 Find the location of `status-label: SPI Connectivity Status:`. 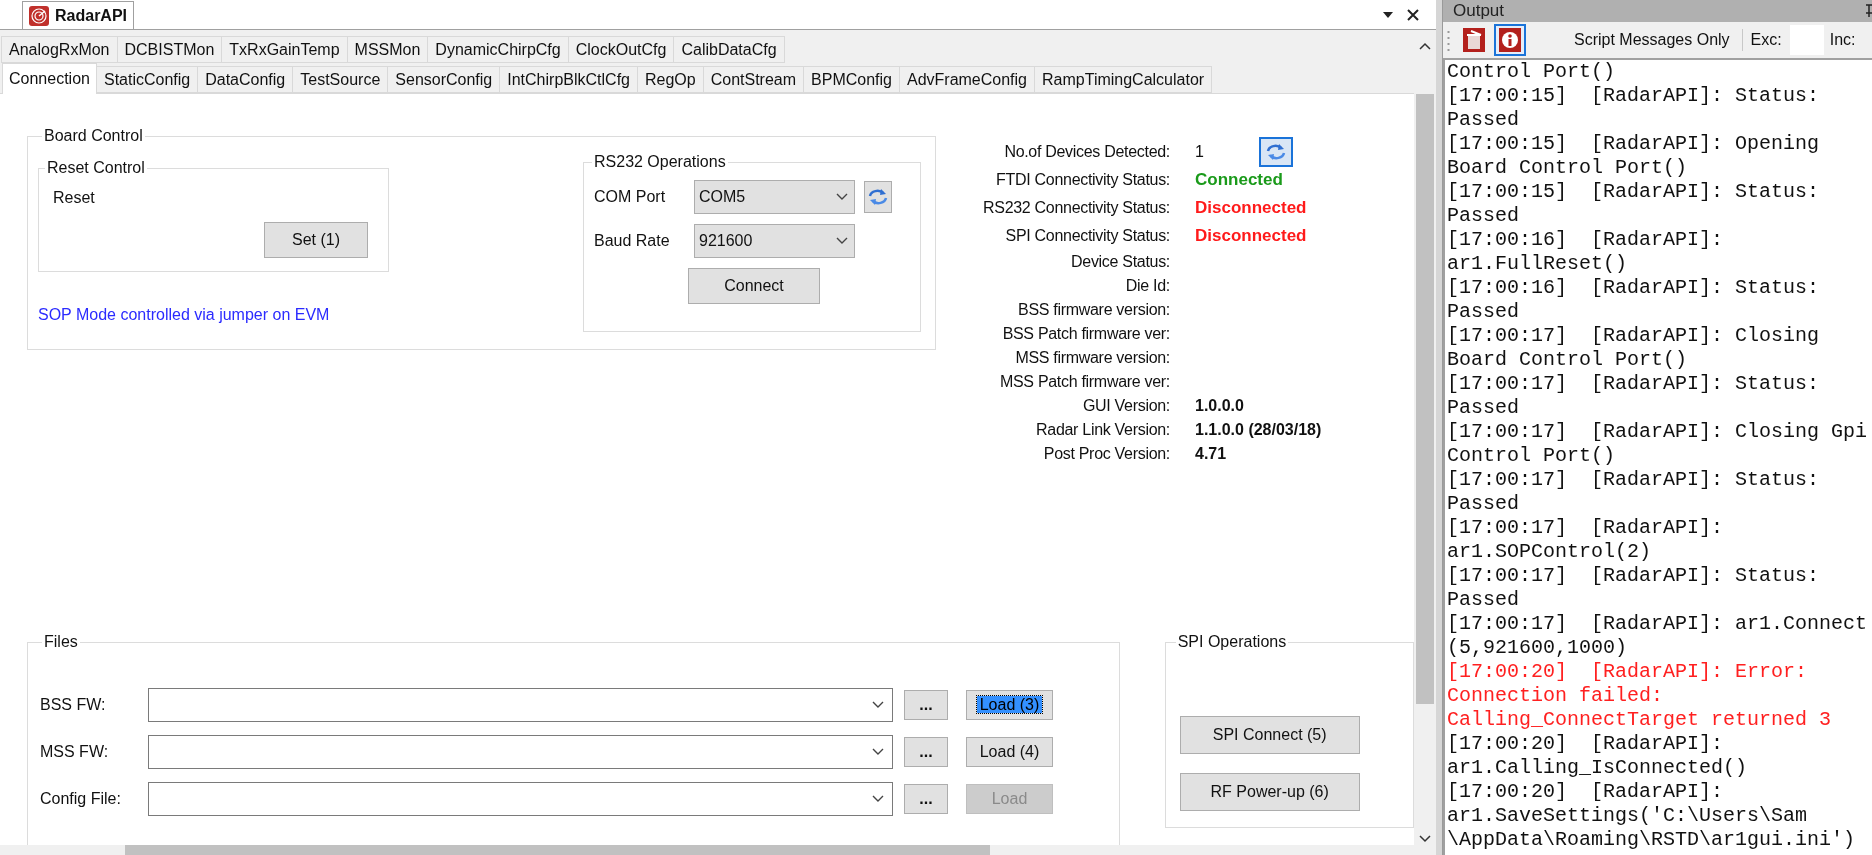

status-label: SPI Connectivity Status: is located at coordinates (1087, 236).